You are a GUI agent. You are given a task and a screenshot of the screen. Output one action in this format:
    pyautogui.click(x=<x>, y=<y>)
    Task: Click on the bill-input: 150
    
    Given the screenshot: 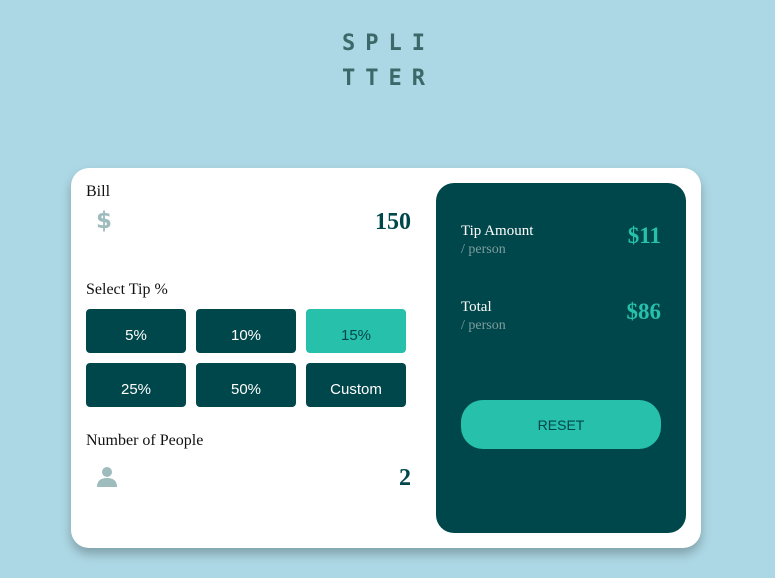 What is the action you would take?
    pyautogui.click(x=393, y=222)
    